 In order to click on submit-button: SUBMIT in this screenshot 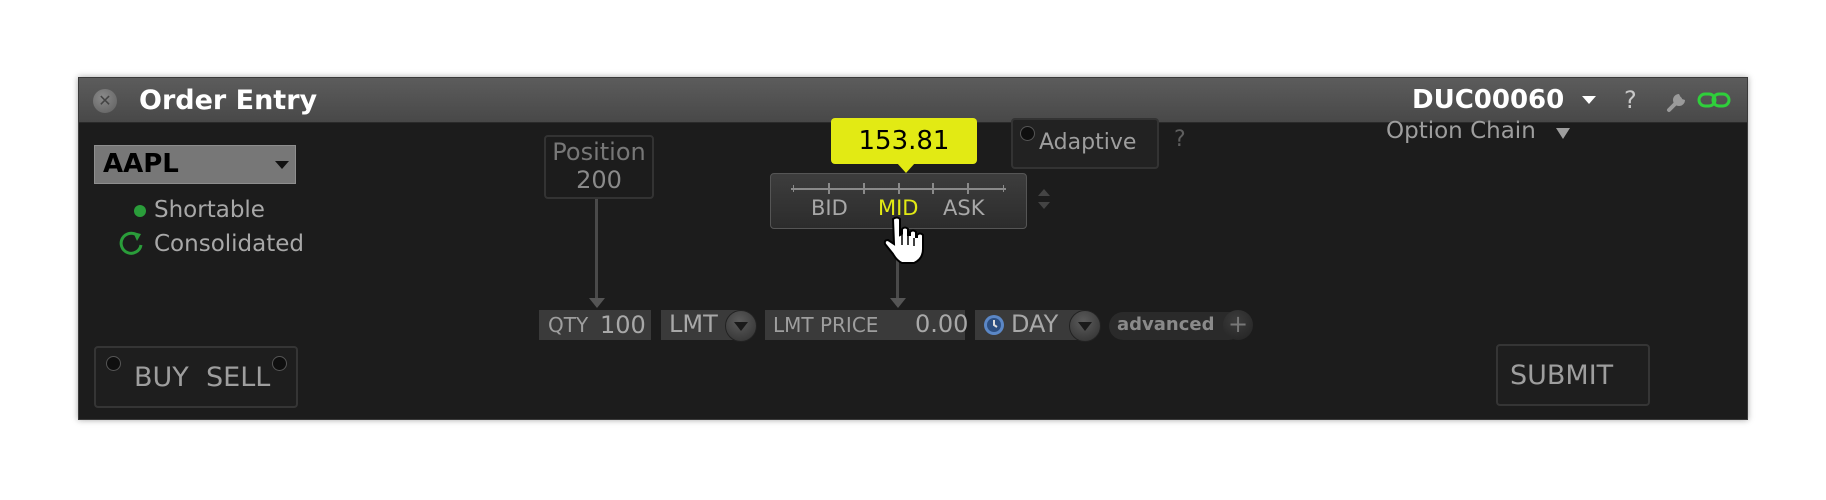, I will do `click(1573, 375)`.